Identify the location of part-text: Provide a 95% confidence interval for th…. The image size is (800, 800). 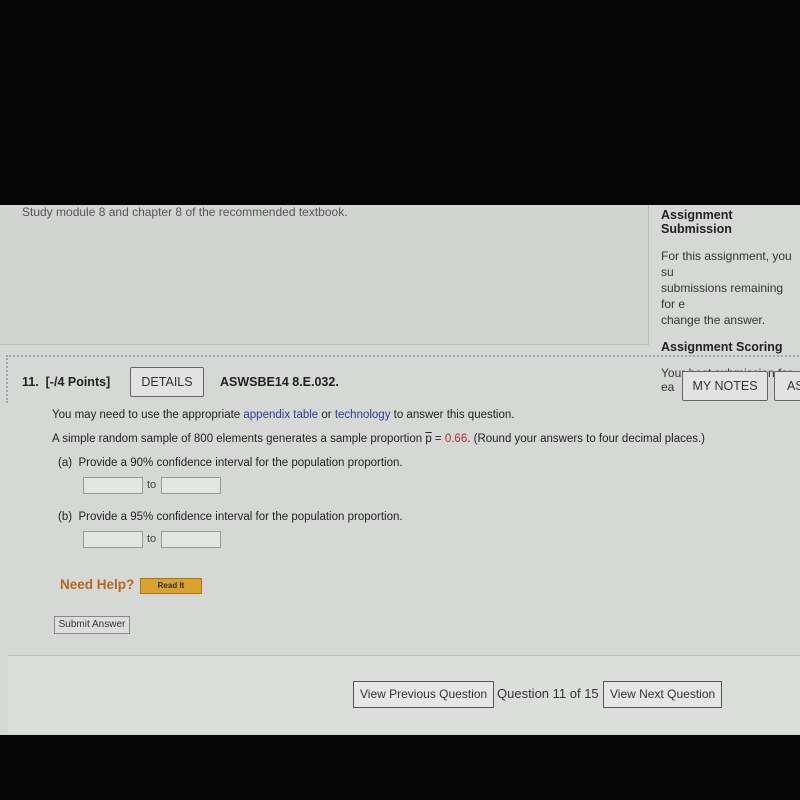
(240, 517).